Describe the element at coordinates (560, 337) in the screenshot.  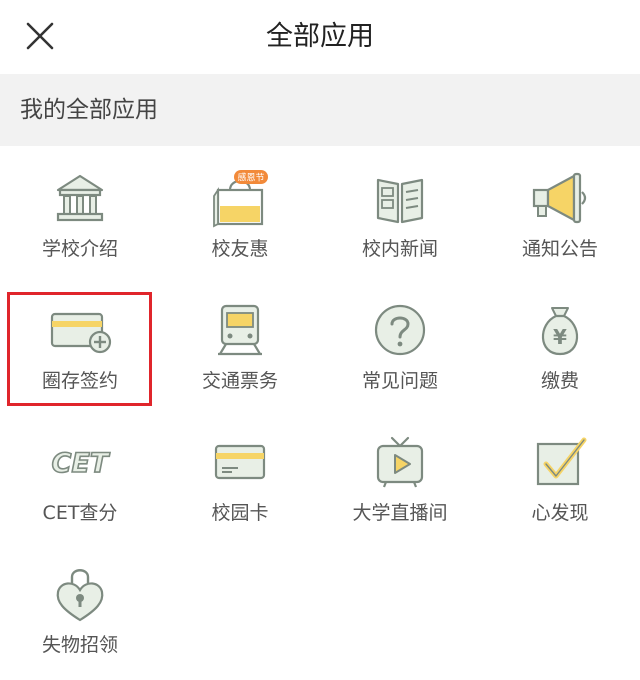
I see `yen-glyph: ¥` at that location.